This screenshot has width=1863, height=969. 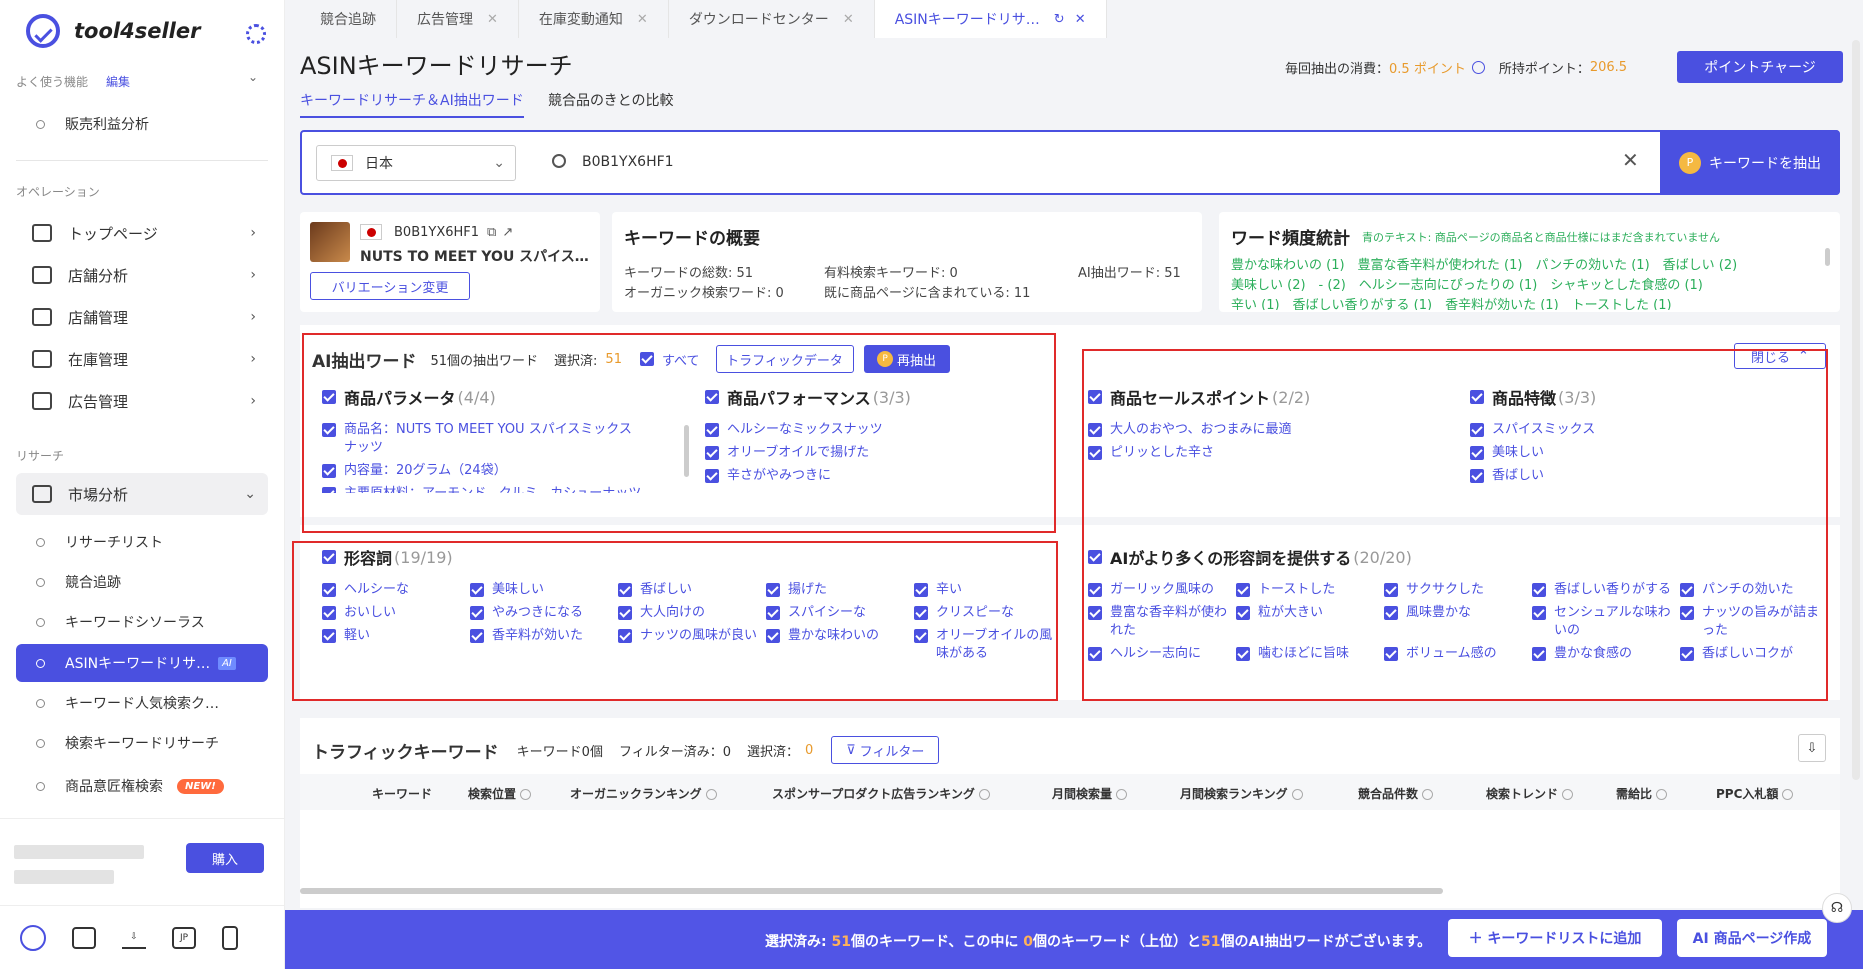 What do you see at coordinates (405, 752) in the screenshot?
I see `traffic-title: トラフィックキーワード` at bounding box center [405, 752].